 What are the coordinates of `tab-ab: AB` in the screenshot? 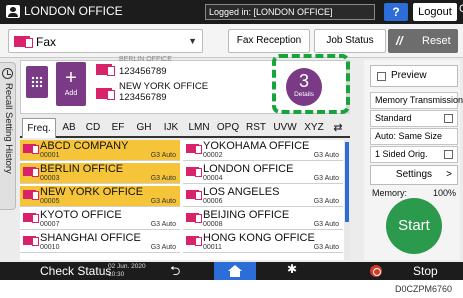 It's located at (69, 128).